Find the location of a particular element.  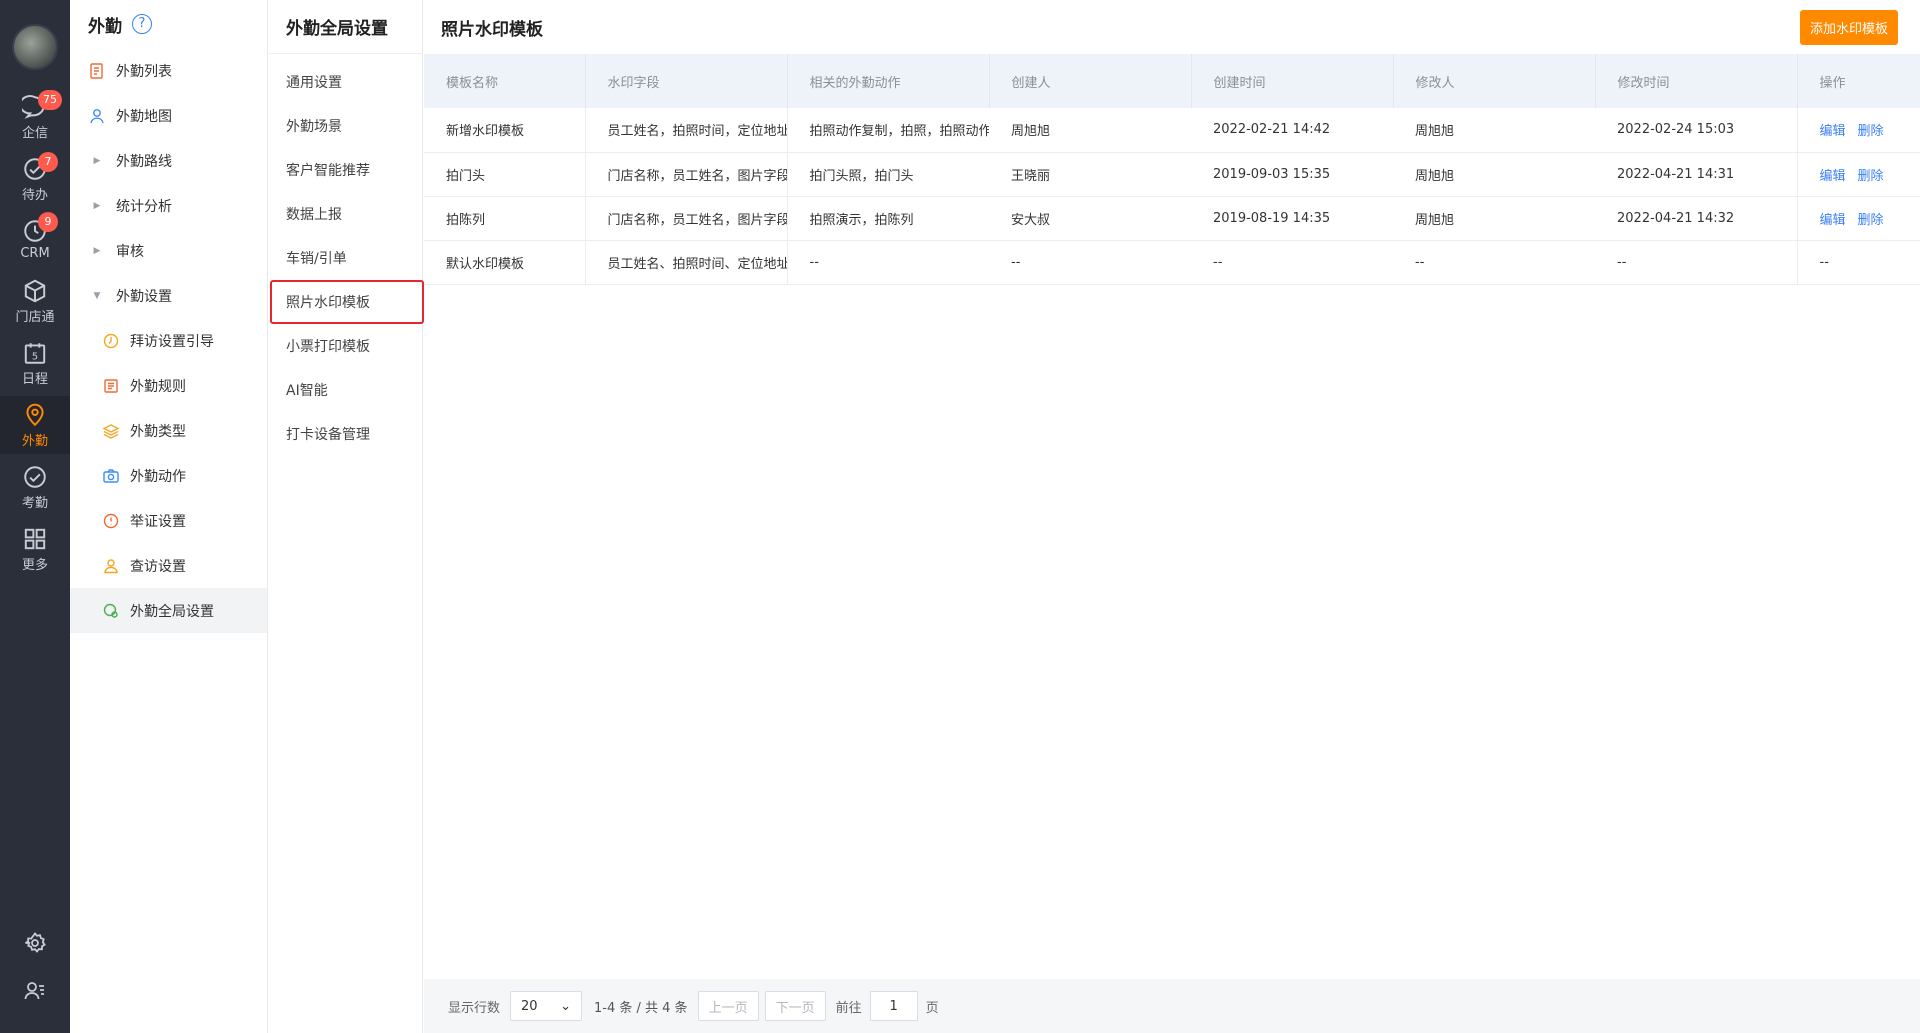

cell-operations: 编辑 删除 is located at coordinates (1858, 218).